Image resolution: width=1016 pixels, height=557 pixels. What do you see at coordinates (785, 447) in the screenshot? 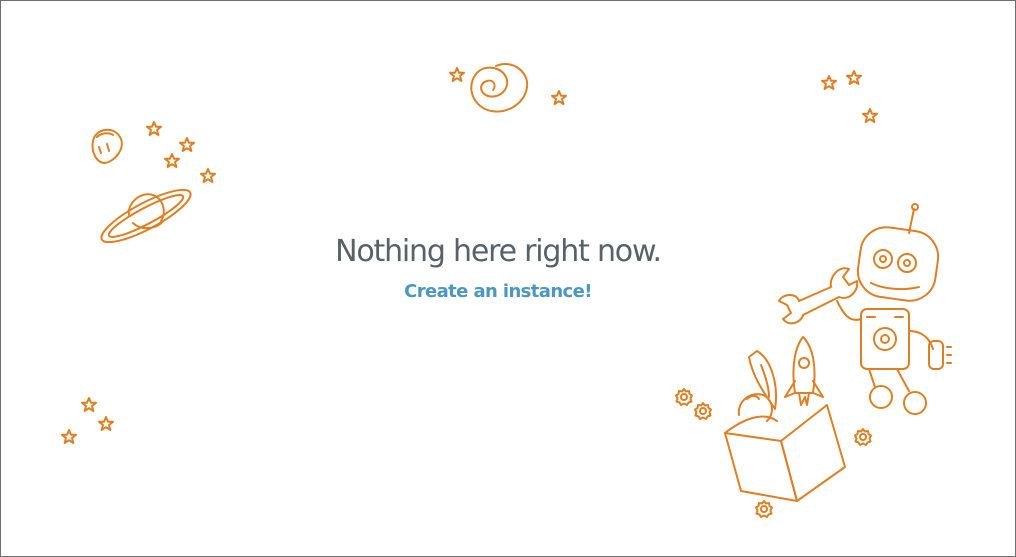
I see `open-box-icon` at bounding box center [785, 447].